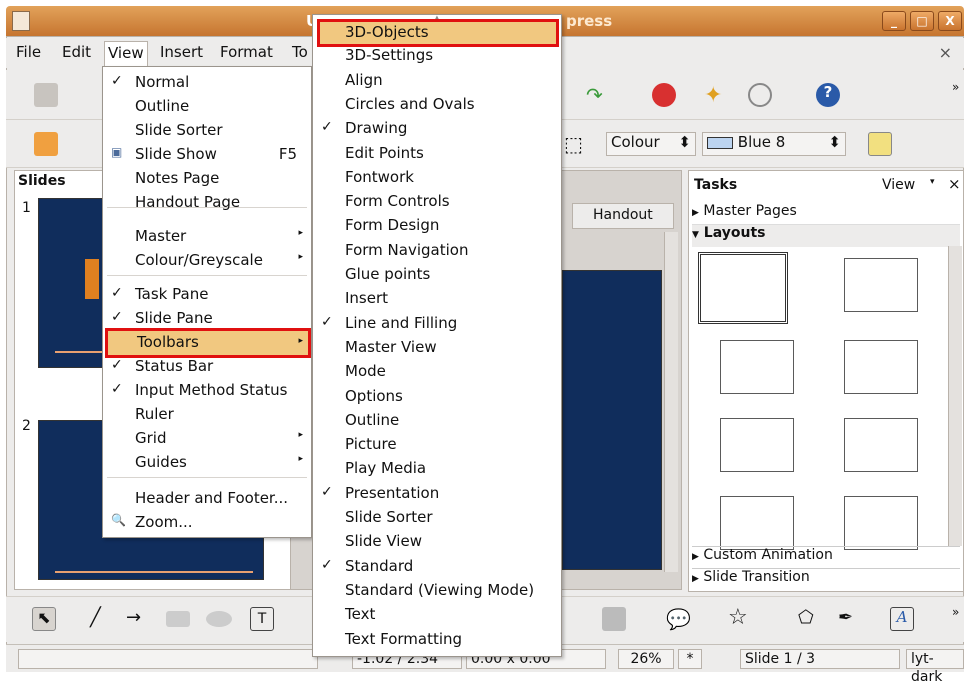 The width and height of the screenshot is (969, 686). Describe the element at coordinates (438, 33) in the screenshot. I see `toolbar-item-3d-objects: 3D-Objects` at that location.